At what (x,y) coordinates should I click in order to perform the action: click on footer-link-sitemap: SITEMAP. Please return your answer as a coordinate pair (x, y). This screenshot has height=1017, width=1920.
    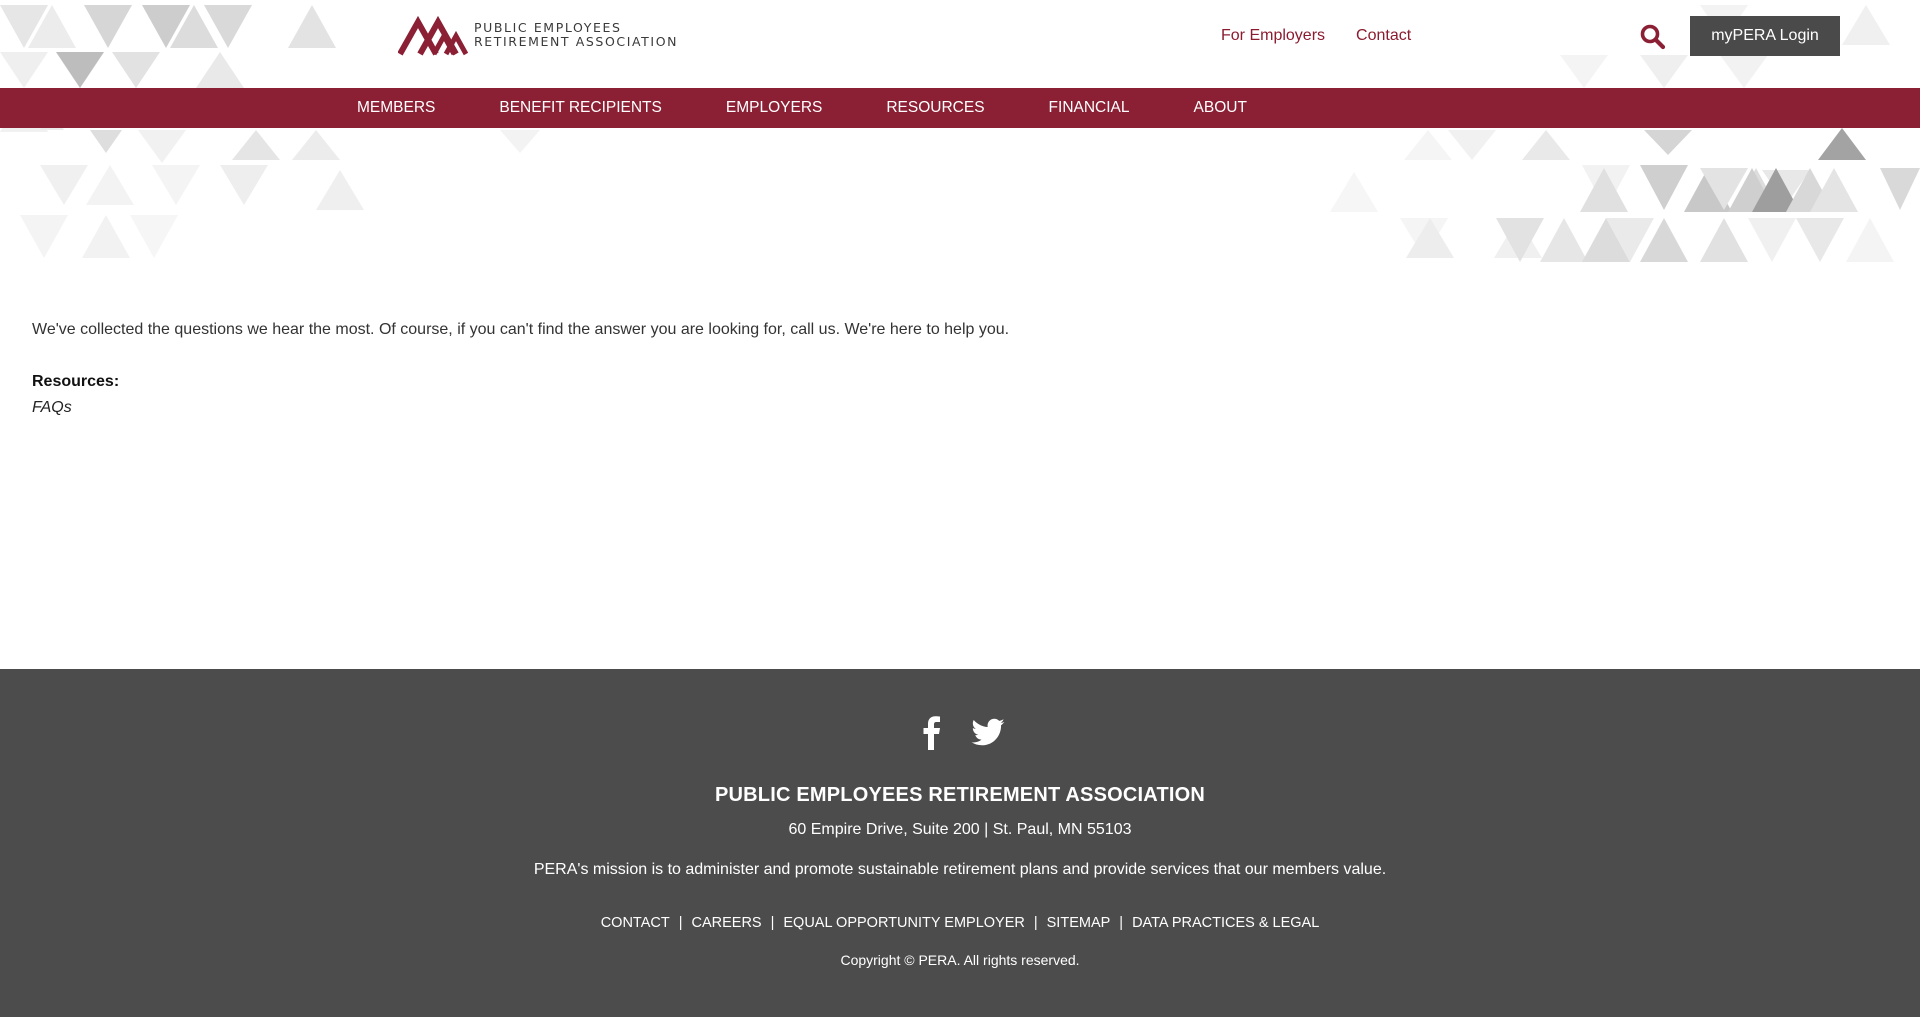
    Looking at the image, I should click on (1079, 923).